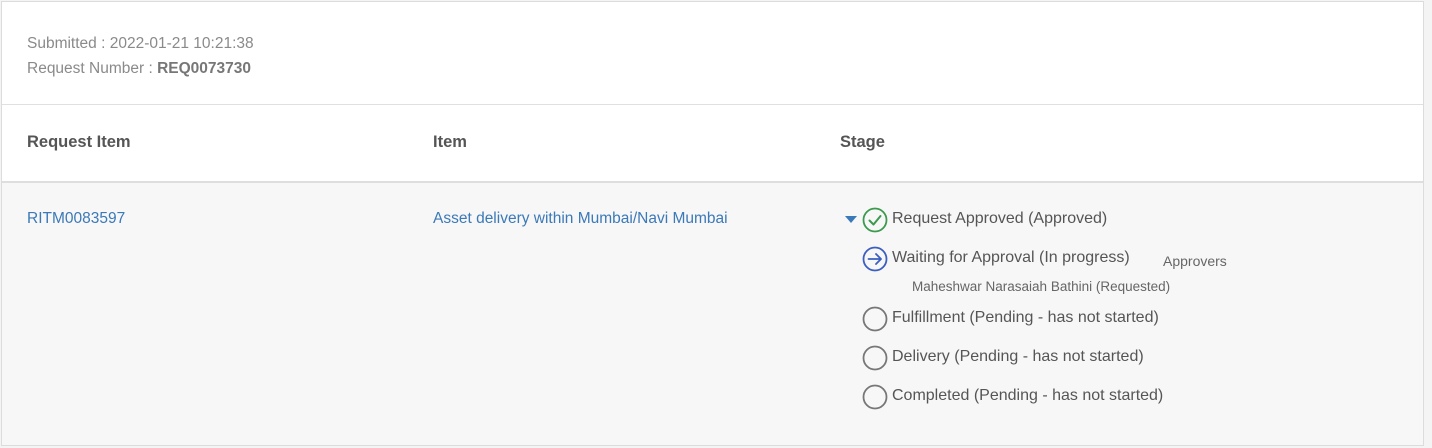 This screenshot has width=1432, height=448. I want to click on request-number-line: Request Number : REQ0073730, so click(140, 68).